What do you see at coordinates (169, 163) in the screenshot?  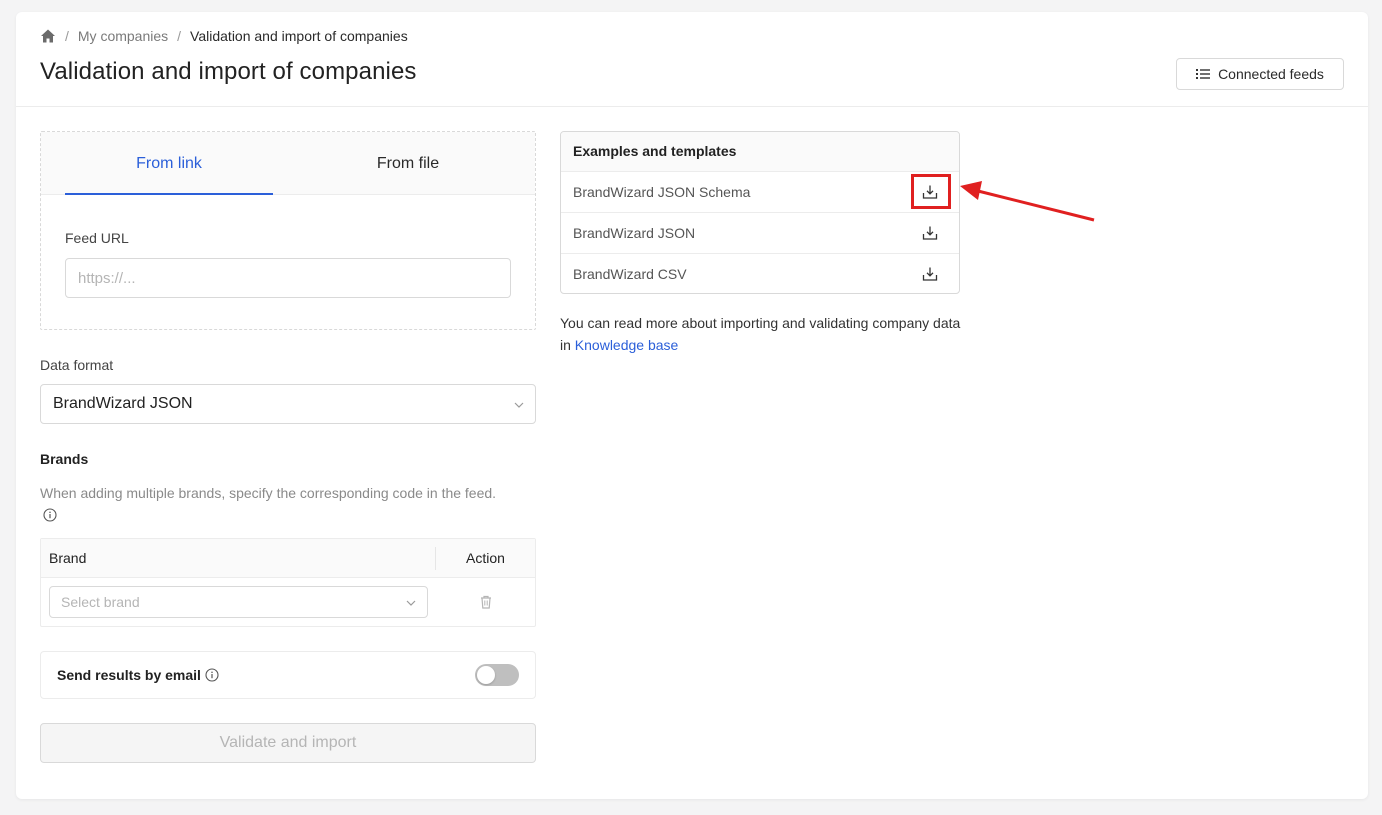 I see `tab-from-link: From link` at bounding box center [169, 163].